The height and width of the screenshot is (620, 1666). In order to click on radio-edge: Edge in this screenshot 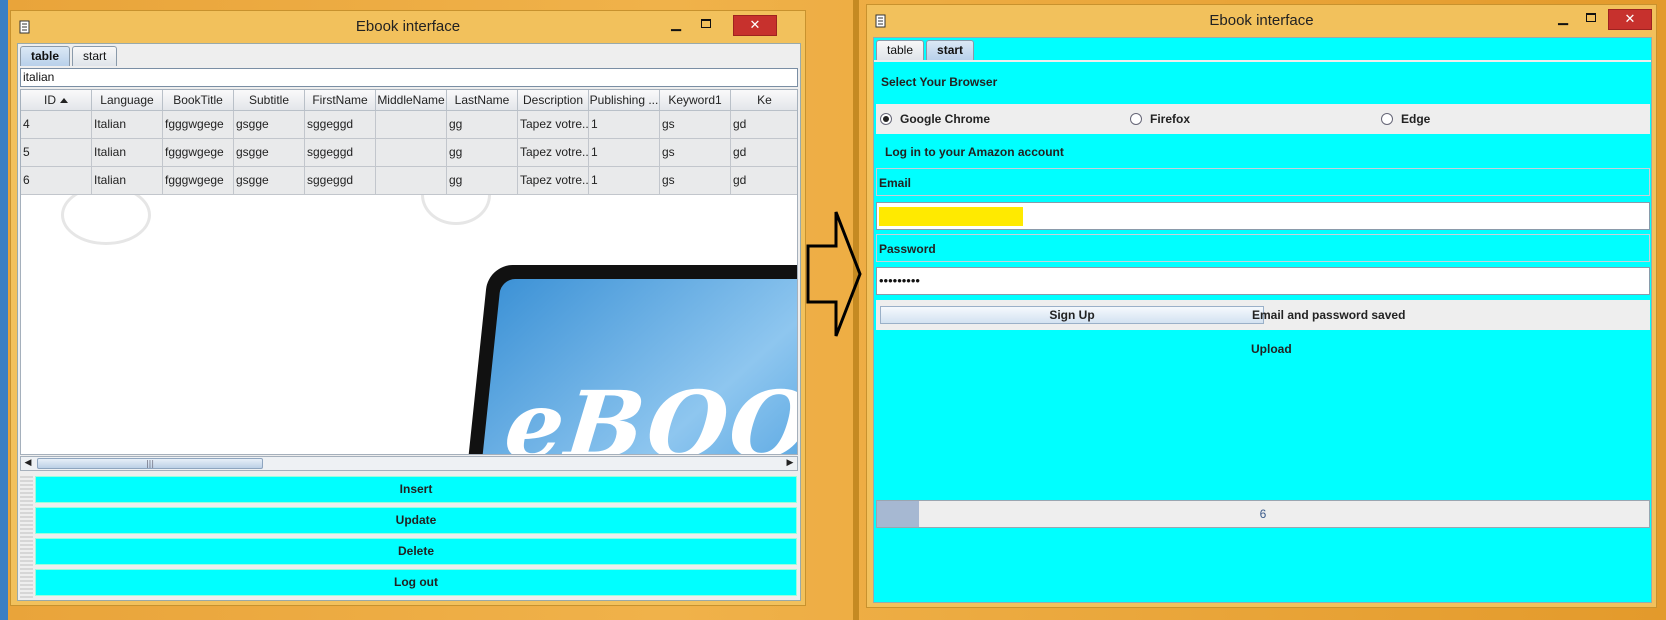, I will do `click(1405, 119)`.